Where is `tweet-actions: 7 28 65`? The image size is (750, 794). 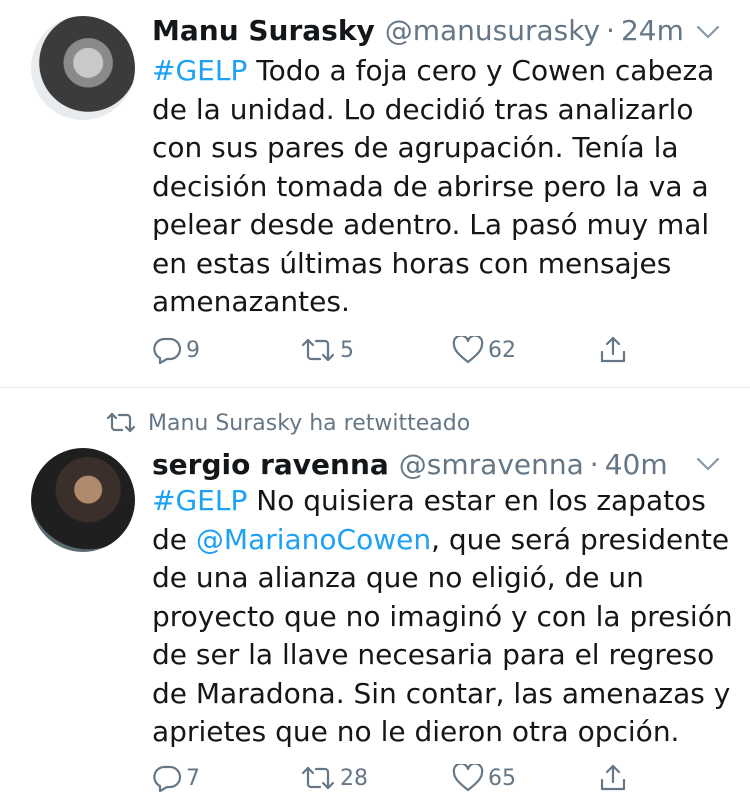 tweet-actions: 7 28 65 is located at coordinates (412, 778).